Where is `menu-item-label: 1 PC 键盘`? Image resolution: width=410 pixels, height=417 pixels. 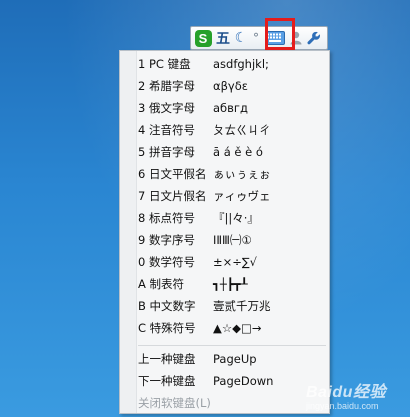 menu-item-label: 1 PC 键盘 is located at coordinates (164, 64).